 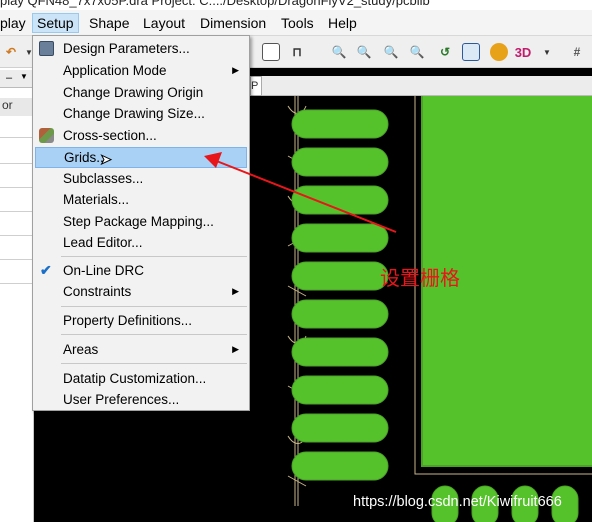 I want to click on annotation-text: 设置栅格, so click(x=420, y=279).